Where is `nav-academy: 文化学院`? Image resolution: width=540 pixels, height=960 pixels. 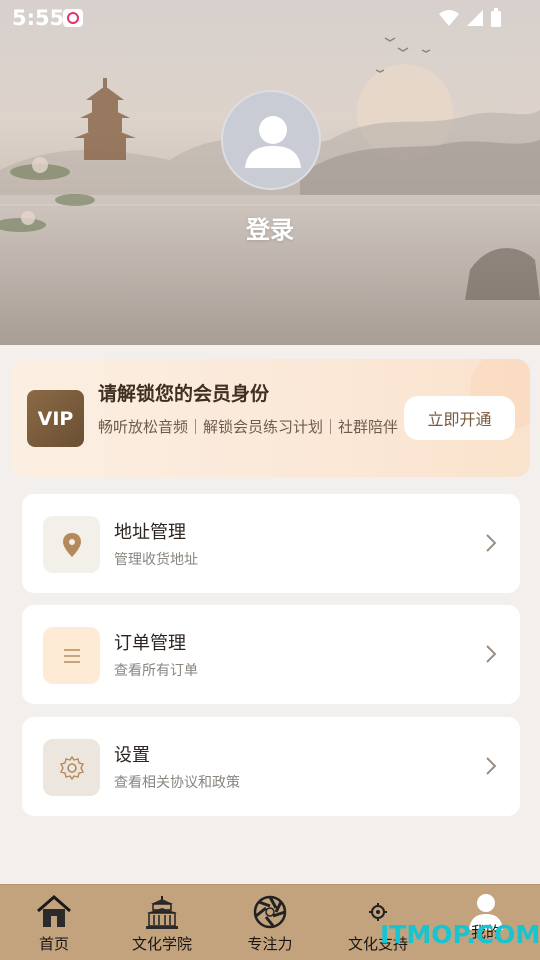 nav-academy: 文化学院 is located at coordinates (162, 922).